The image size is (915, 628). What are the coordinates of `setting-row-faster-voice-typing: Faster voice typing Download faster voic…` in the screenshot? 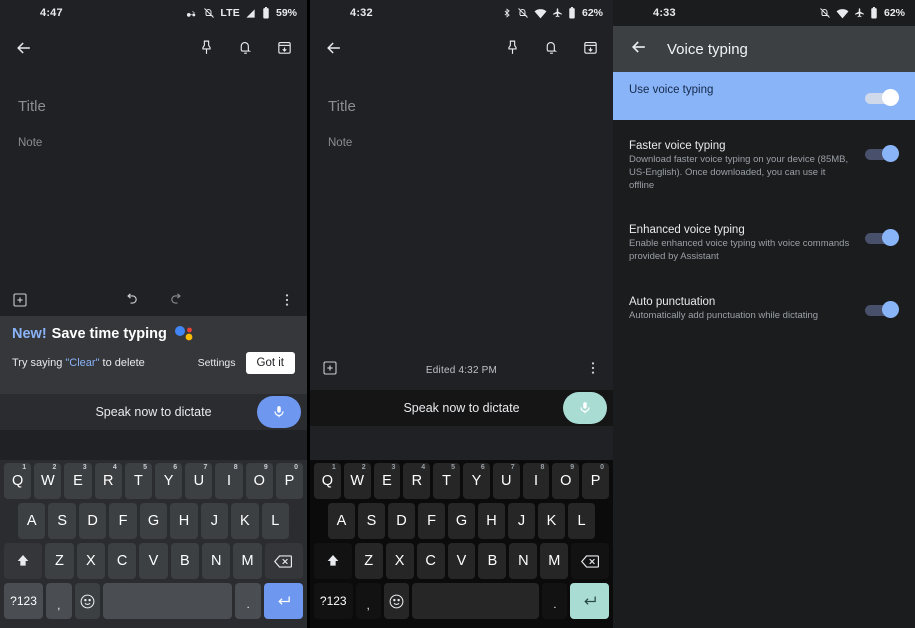 It's located at (764, 166).